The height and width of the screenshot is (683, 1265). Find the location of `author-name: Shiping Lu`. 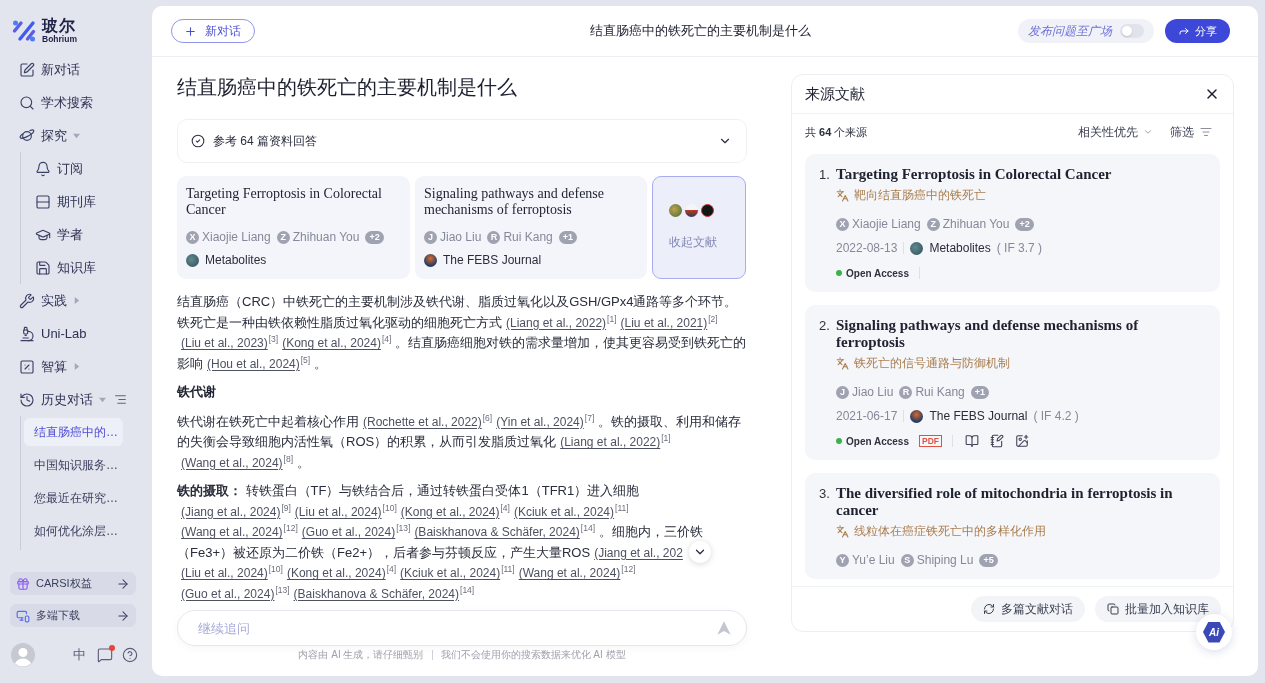

author-name: Shiping Lu is located at coordinates (945, 560).